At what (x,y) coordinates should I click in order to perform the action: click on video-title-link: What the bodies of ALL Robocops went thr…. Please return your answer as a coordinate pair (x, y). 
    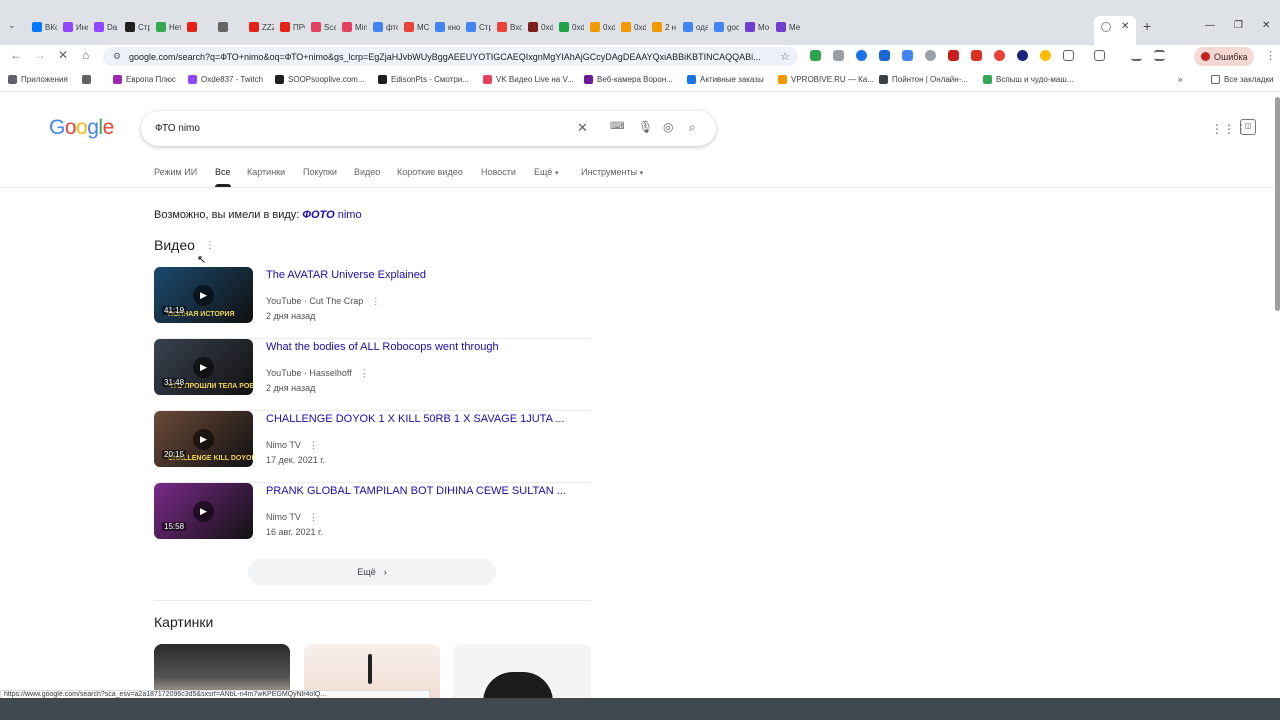
    Looking at the image, I should click on (382, 347).